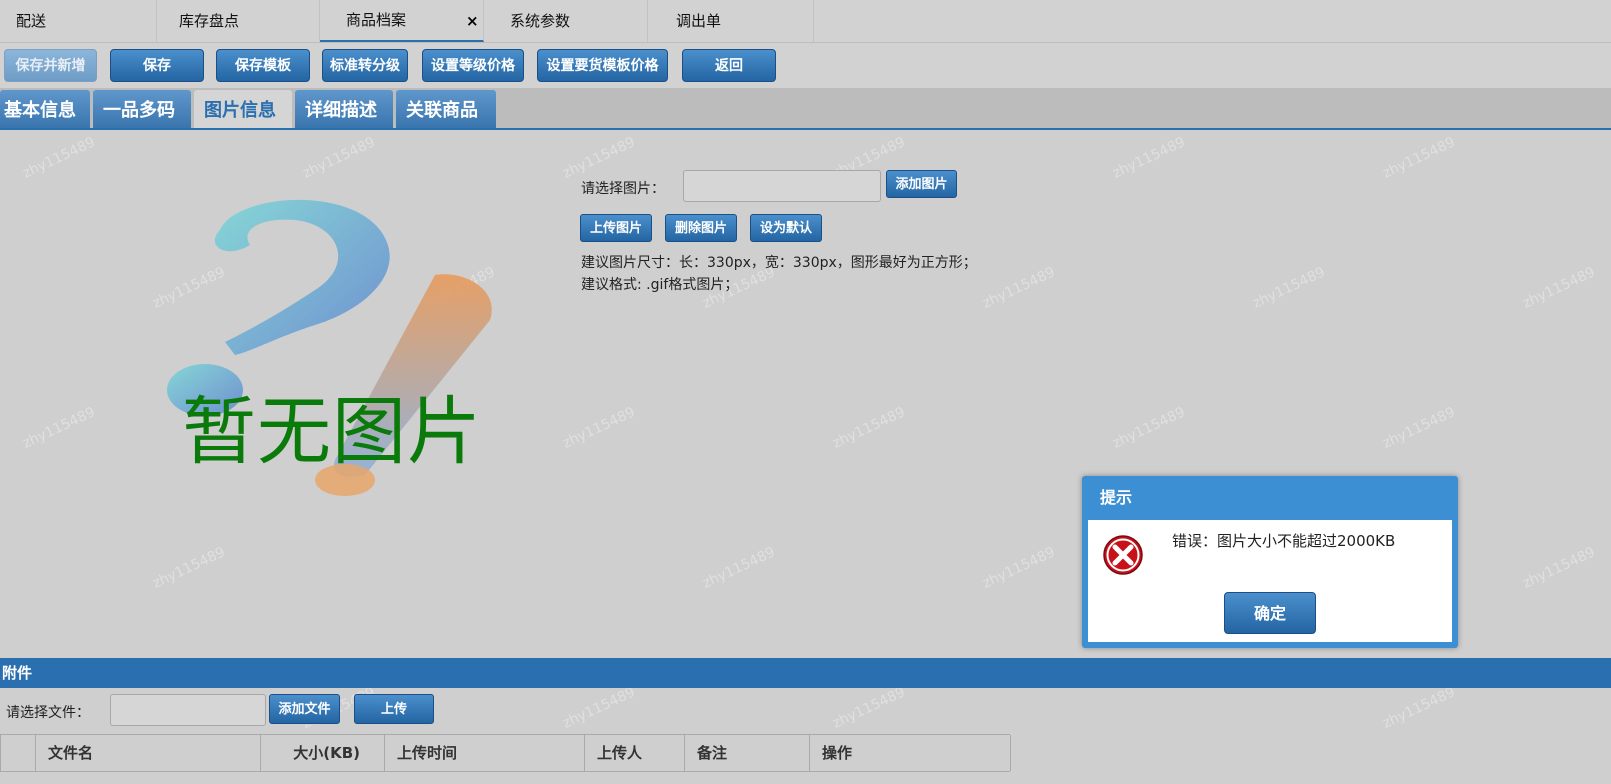  What do you see at coordinates (243, 109) in the screenshot?
I see `tab-image-info: 图片信息` at bounding box center [243, 109].